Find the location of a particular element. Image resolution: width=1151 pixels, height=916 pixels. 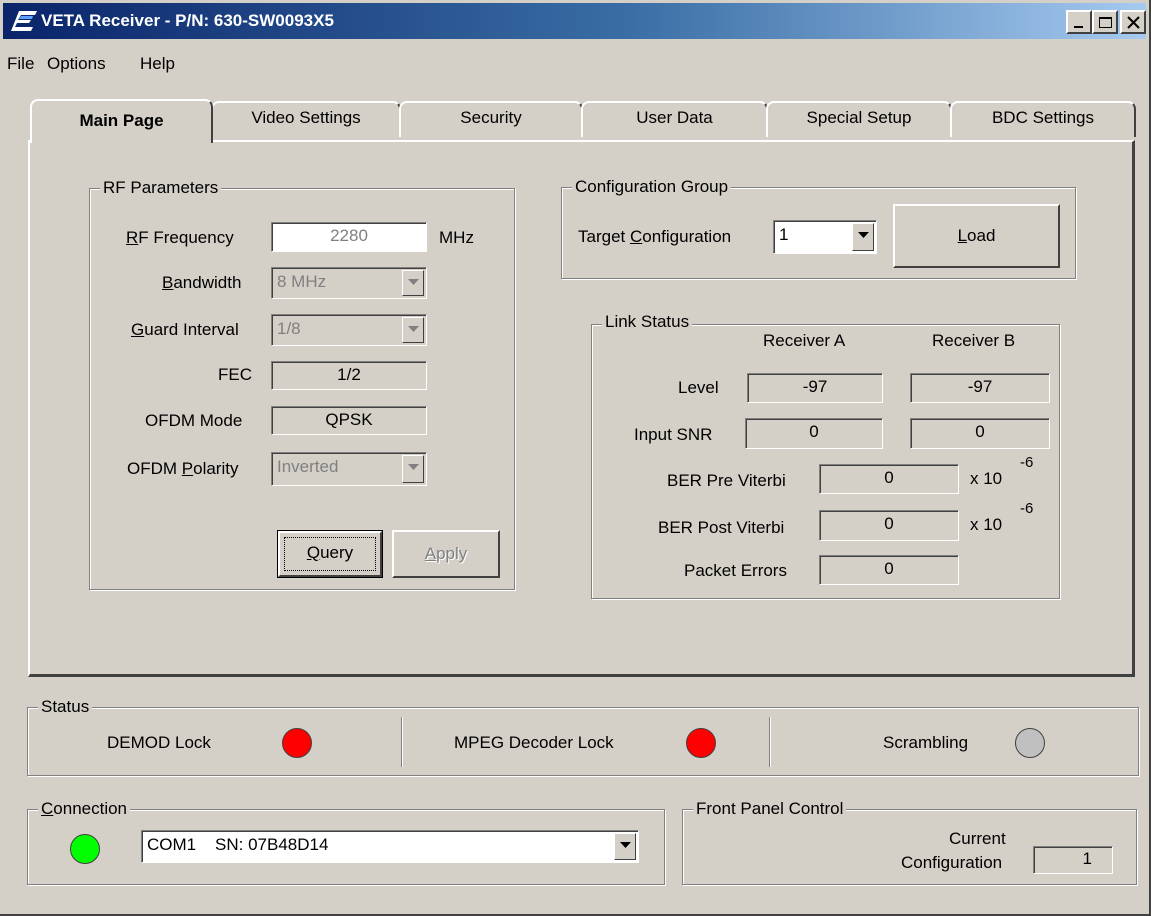

fec-value: 1/2 is located at coordinates (349, 375).